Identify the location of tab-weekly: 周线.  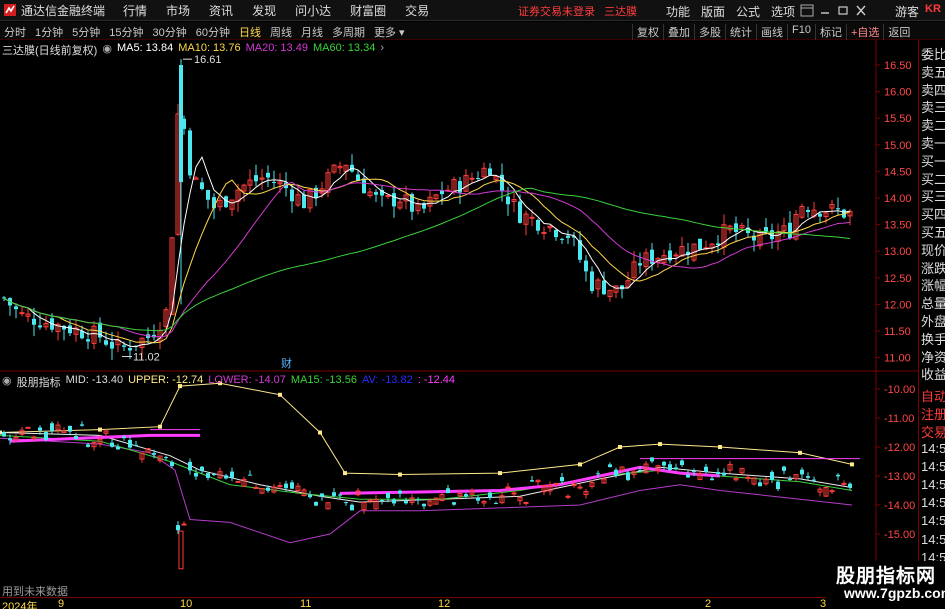
(281, 32).